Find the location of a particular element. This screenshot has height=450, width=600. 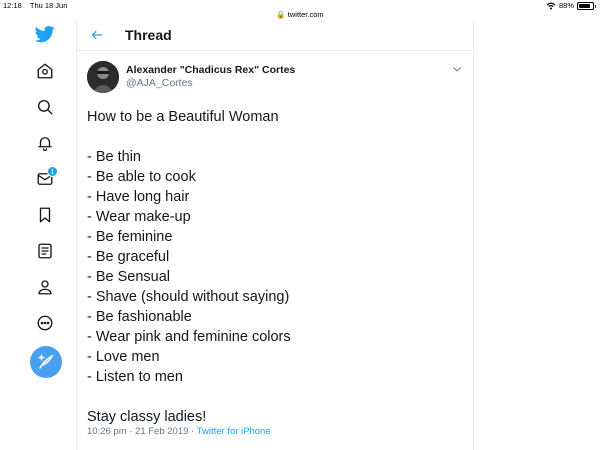

compose-icon is located at coordinates (46, 361).